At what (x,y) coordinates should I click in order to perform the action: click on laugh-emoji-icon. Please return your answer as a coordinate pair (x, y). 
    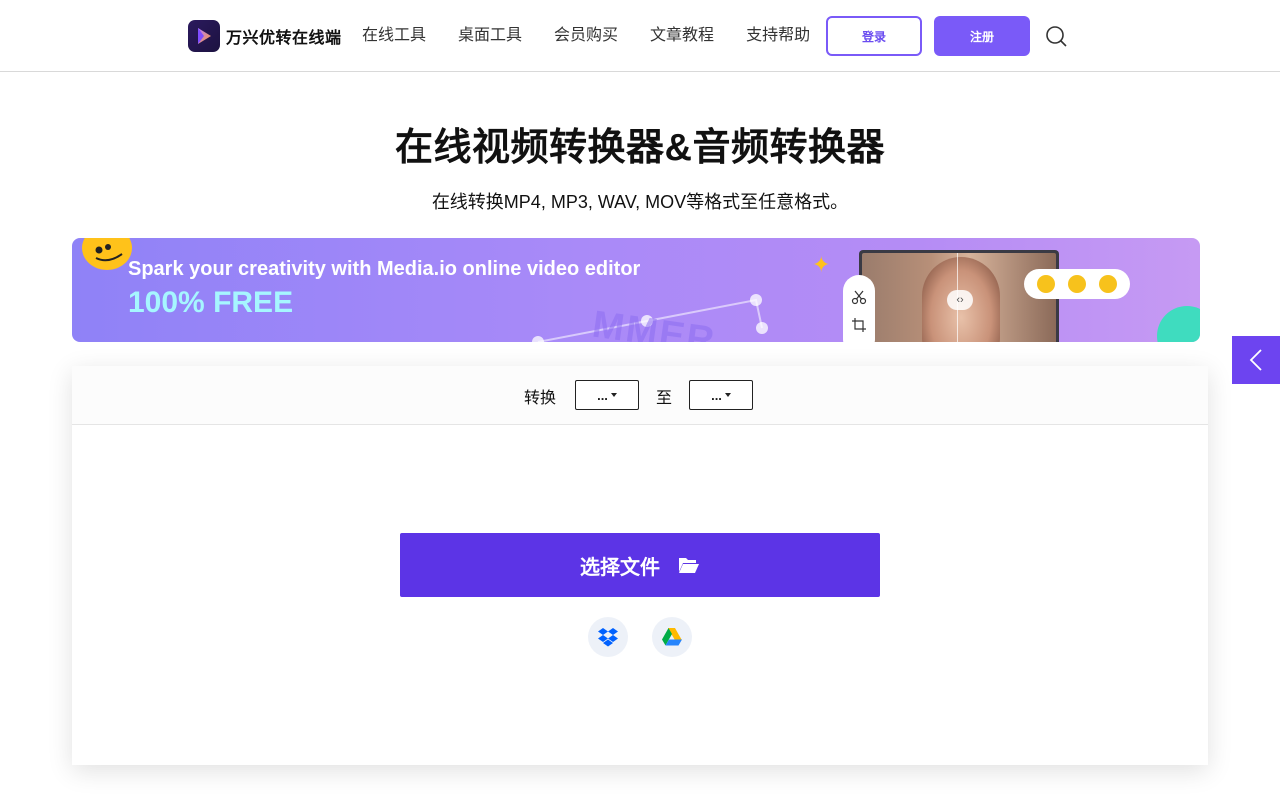
    Looking at the image, I should click on (1076, 284).